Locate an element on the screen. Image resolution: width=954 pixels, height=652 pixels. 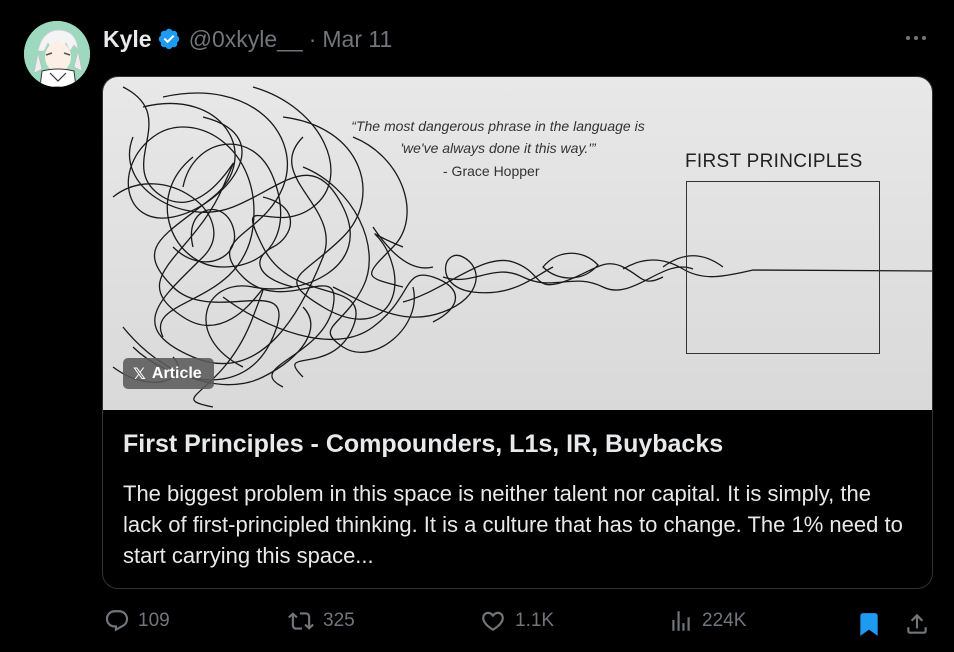
quote-author: - Grace Hopper is located at coordinates (491, 171).